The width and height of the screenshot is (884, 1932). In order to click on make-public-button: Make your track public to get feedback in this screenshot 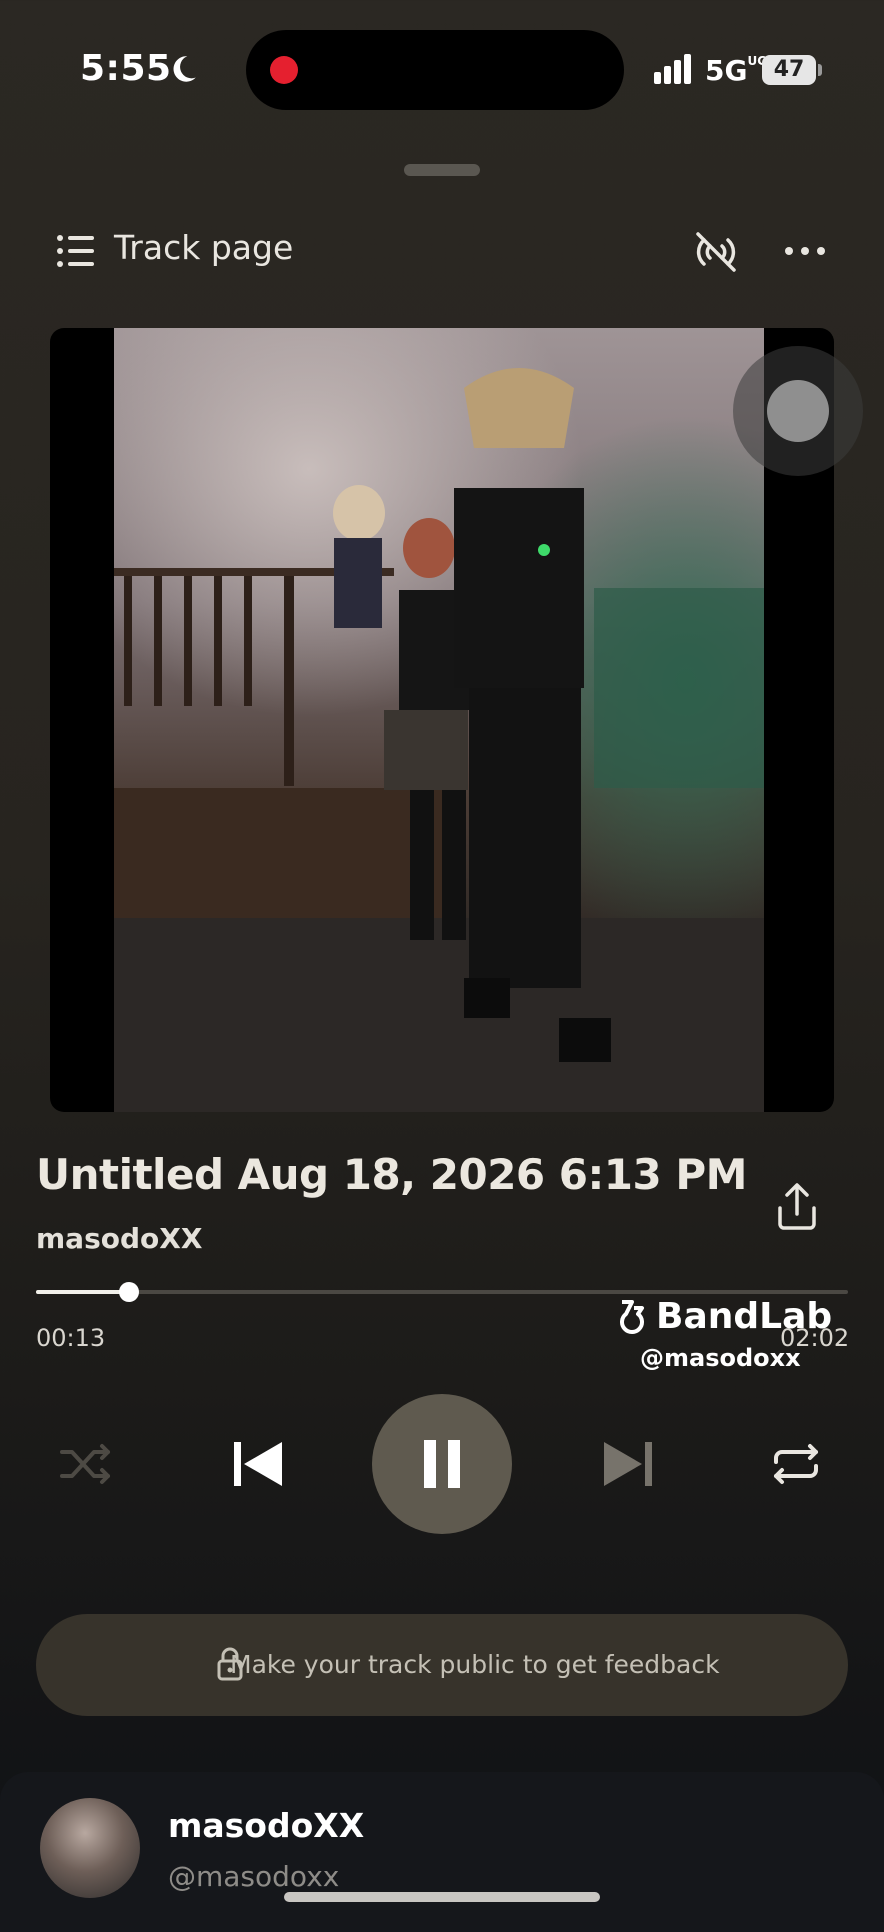, I will do `click(442, 1665)`.